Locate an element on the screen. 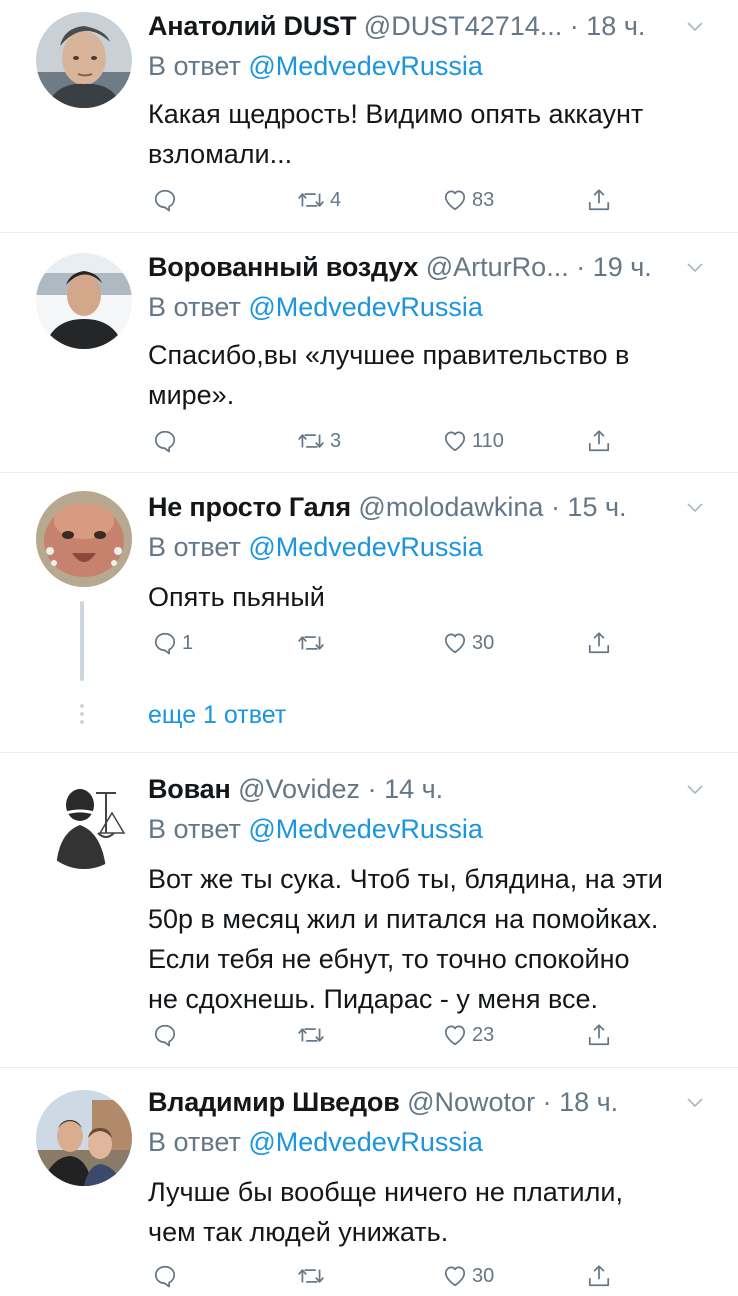 This screenshot has height=1296, width=738. like-count: 23 is located at coordinates (483, 1034).